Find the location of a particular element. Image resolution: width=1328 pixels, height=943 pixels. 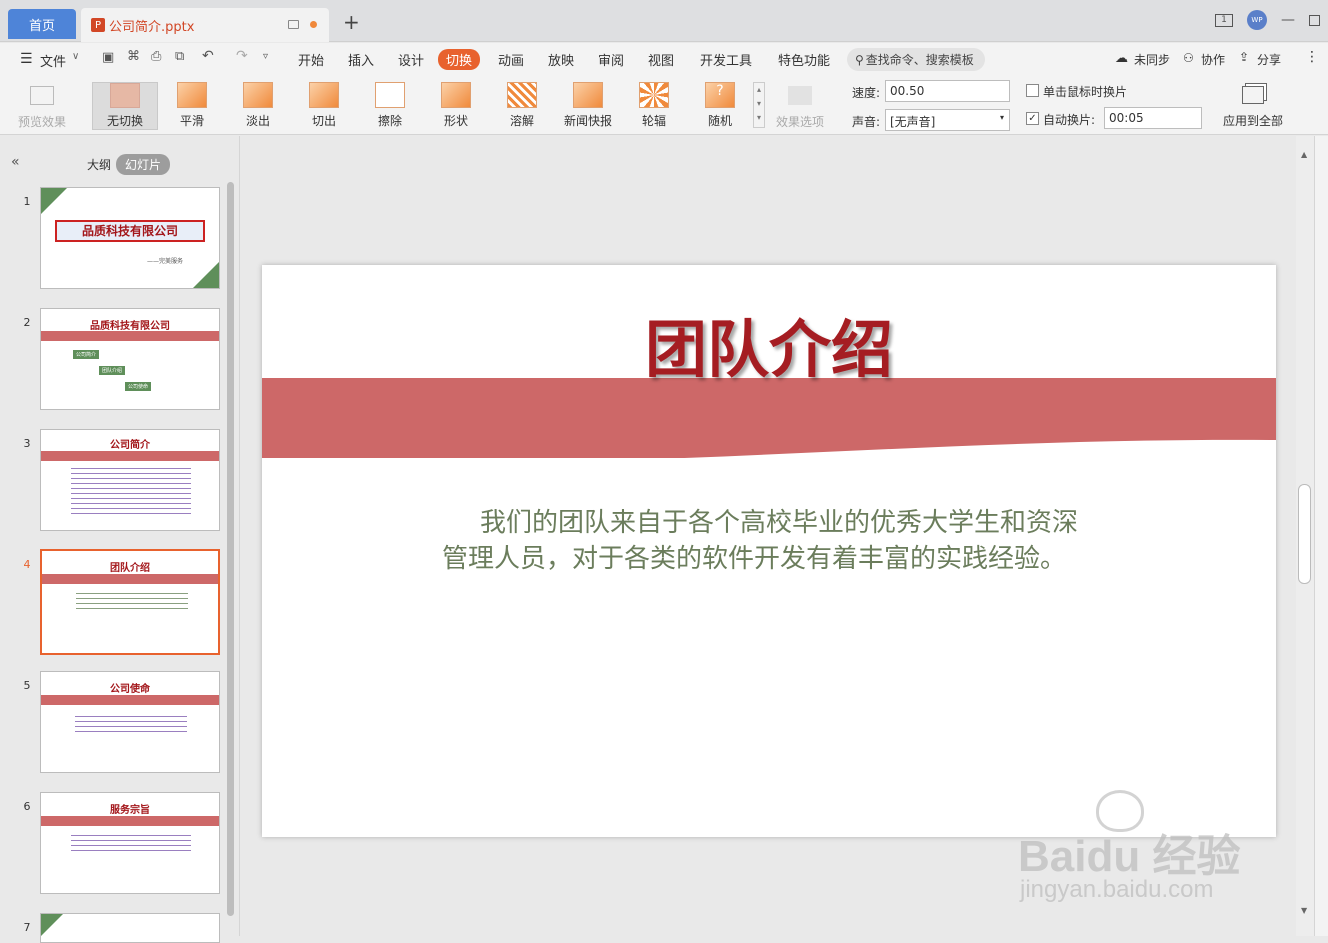

apply-to-all-button: 应用到全部 is located at coordinates (1253, 106).